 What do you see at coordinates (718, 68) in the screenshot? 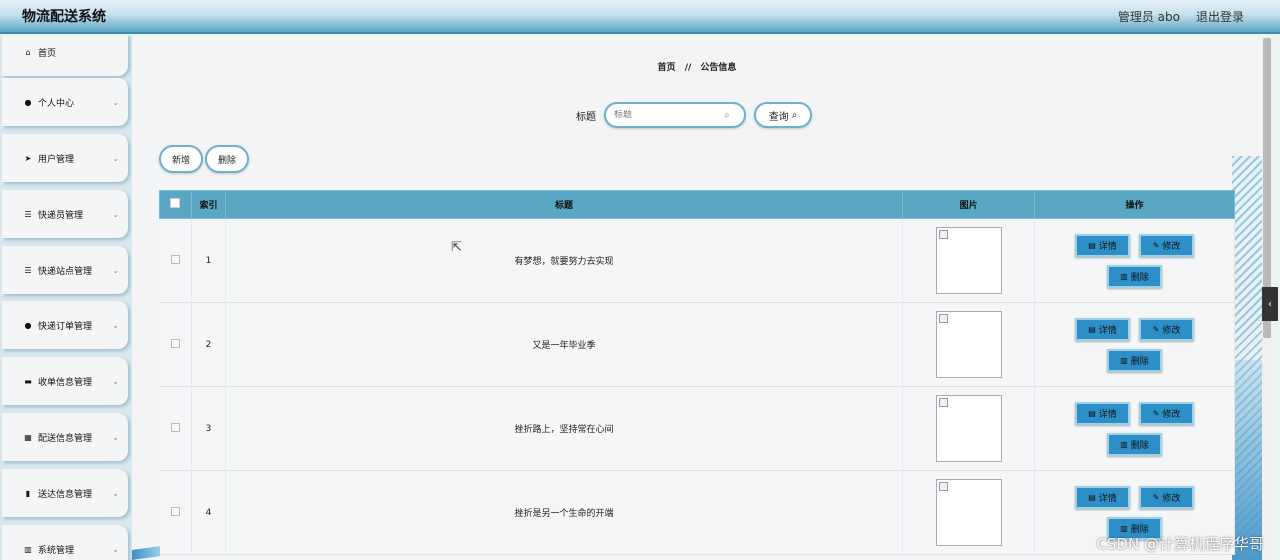
I see `breadcrumb-current: 公告信息` at bounding box center [718, 68].